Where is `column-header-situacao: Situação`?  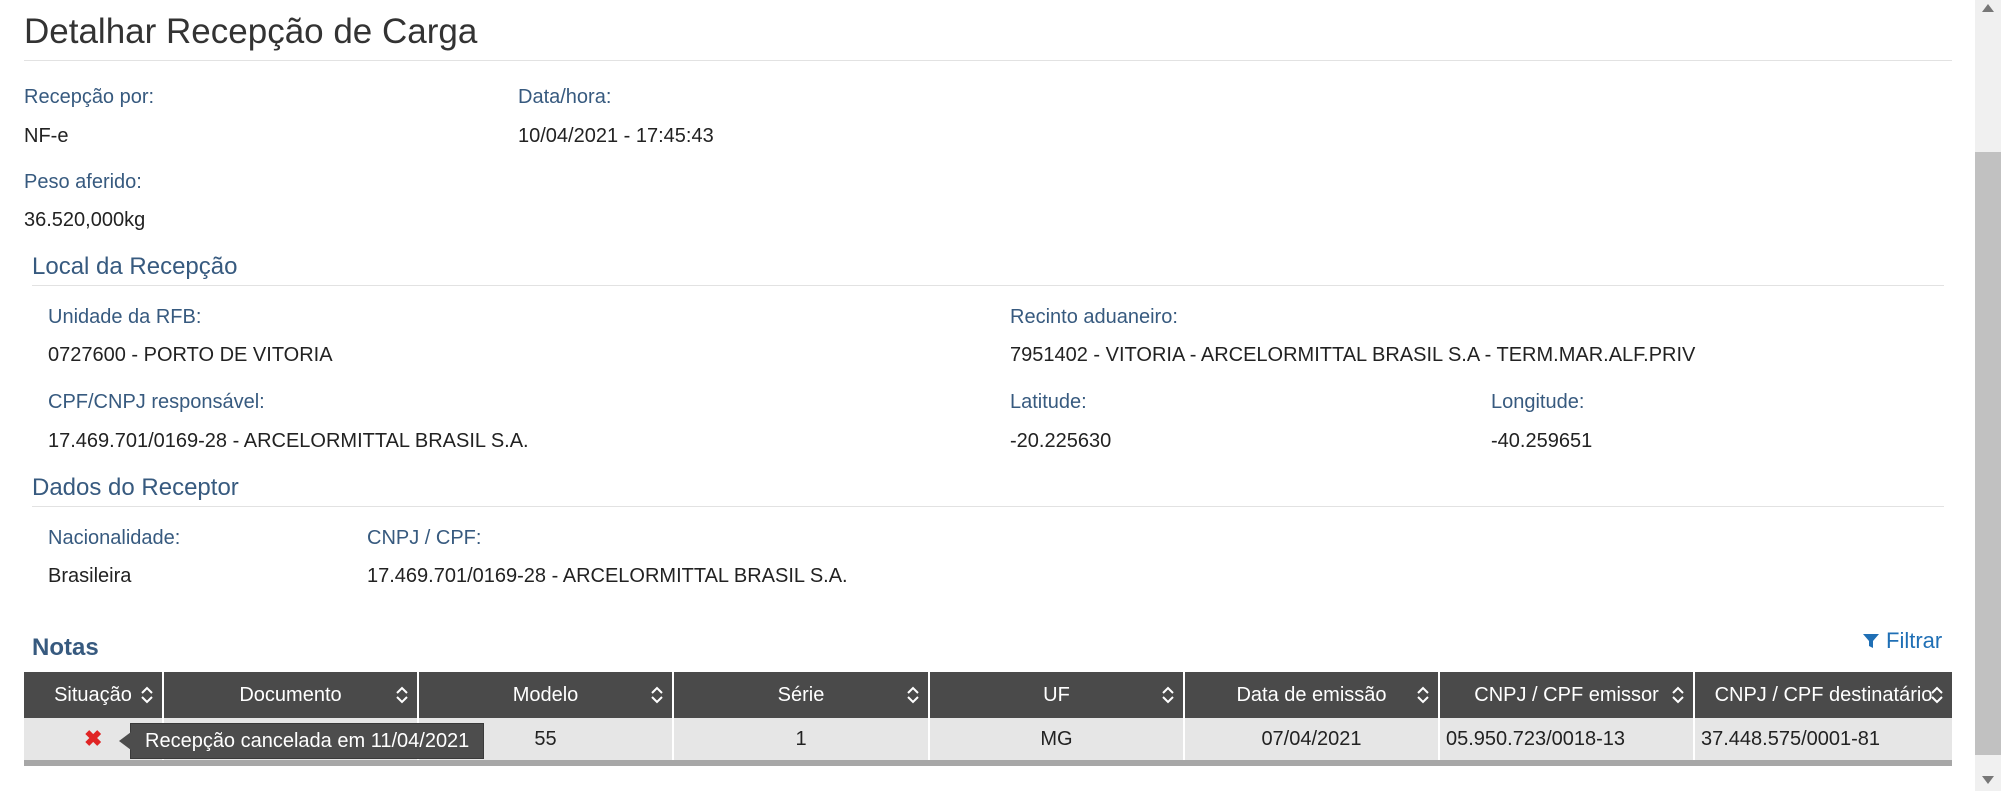
column-header-situacao: Situação is located at coordinates (94, 695).